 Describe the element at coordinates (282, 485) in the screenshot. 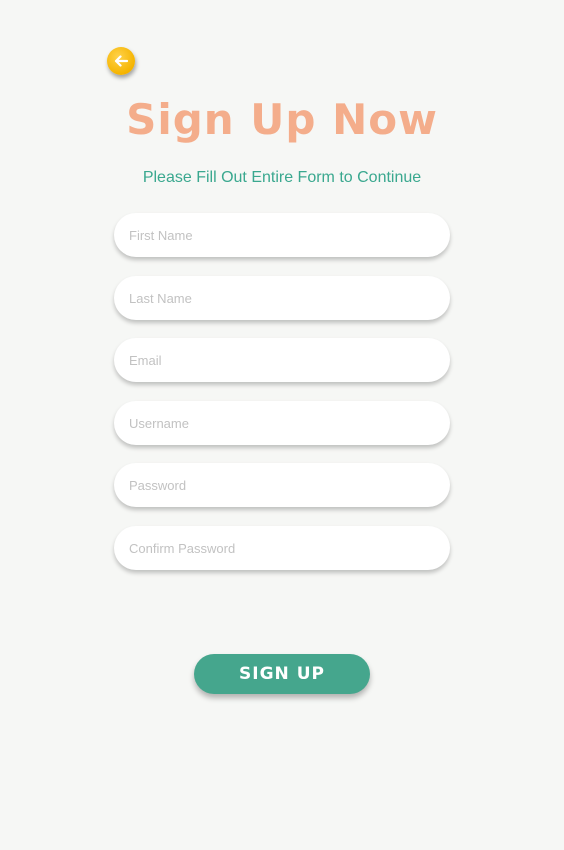

I see `password-field` at that location.